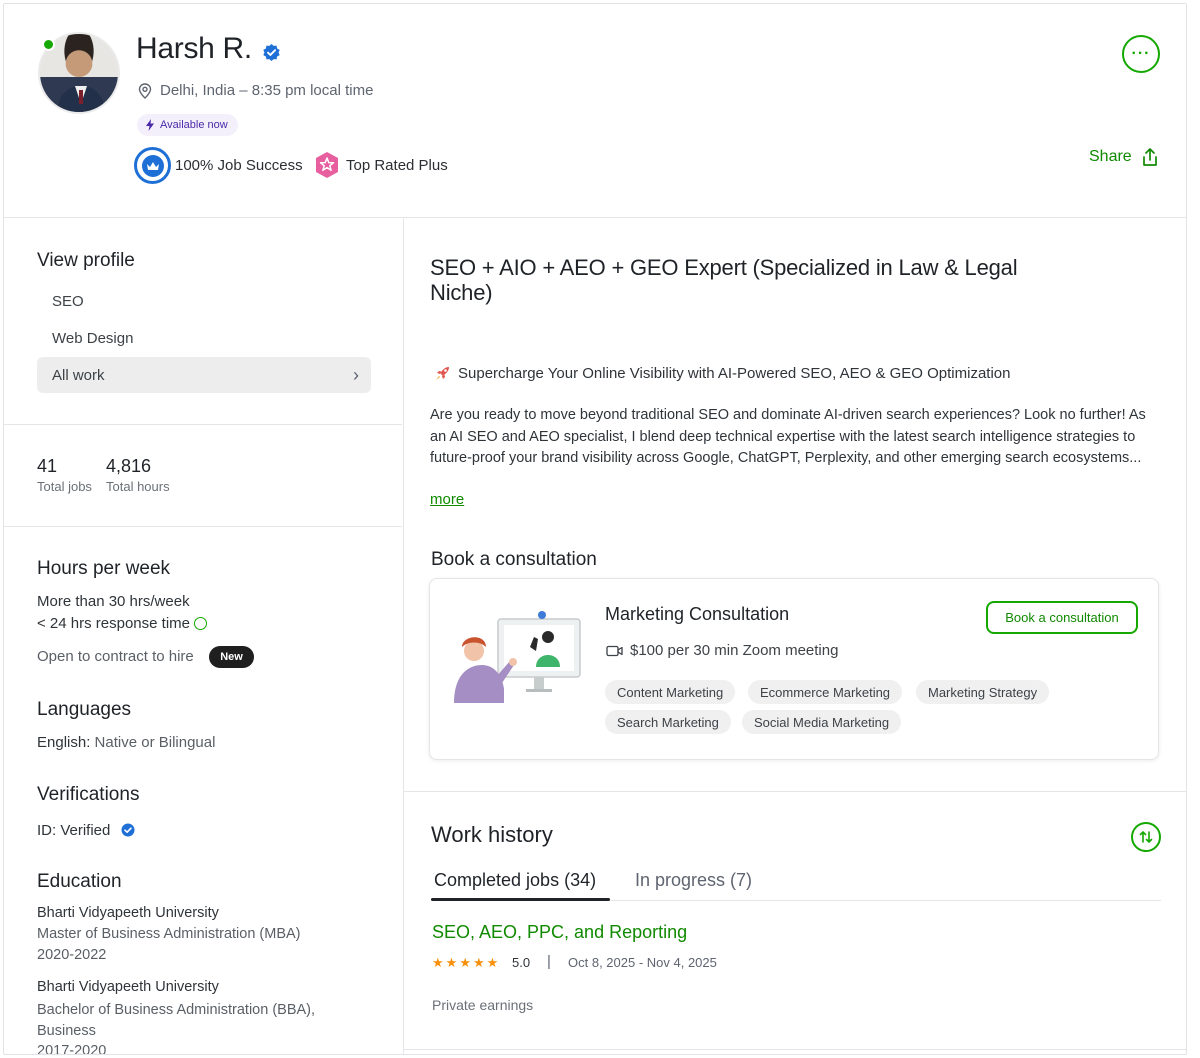  Describe the element at coordinates (88, 794) in the screenshot. I see `verifications-title: Verifications` at that location.